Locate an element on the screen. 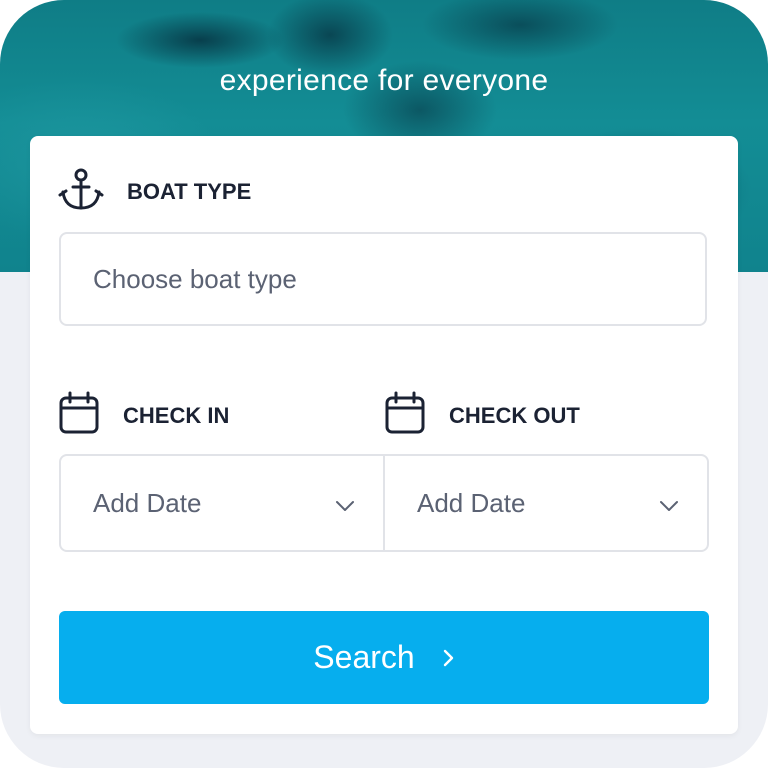  boat-type-label-row: BOAT TYPE is located at coordinates (154, 191).